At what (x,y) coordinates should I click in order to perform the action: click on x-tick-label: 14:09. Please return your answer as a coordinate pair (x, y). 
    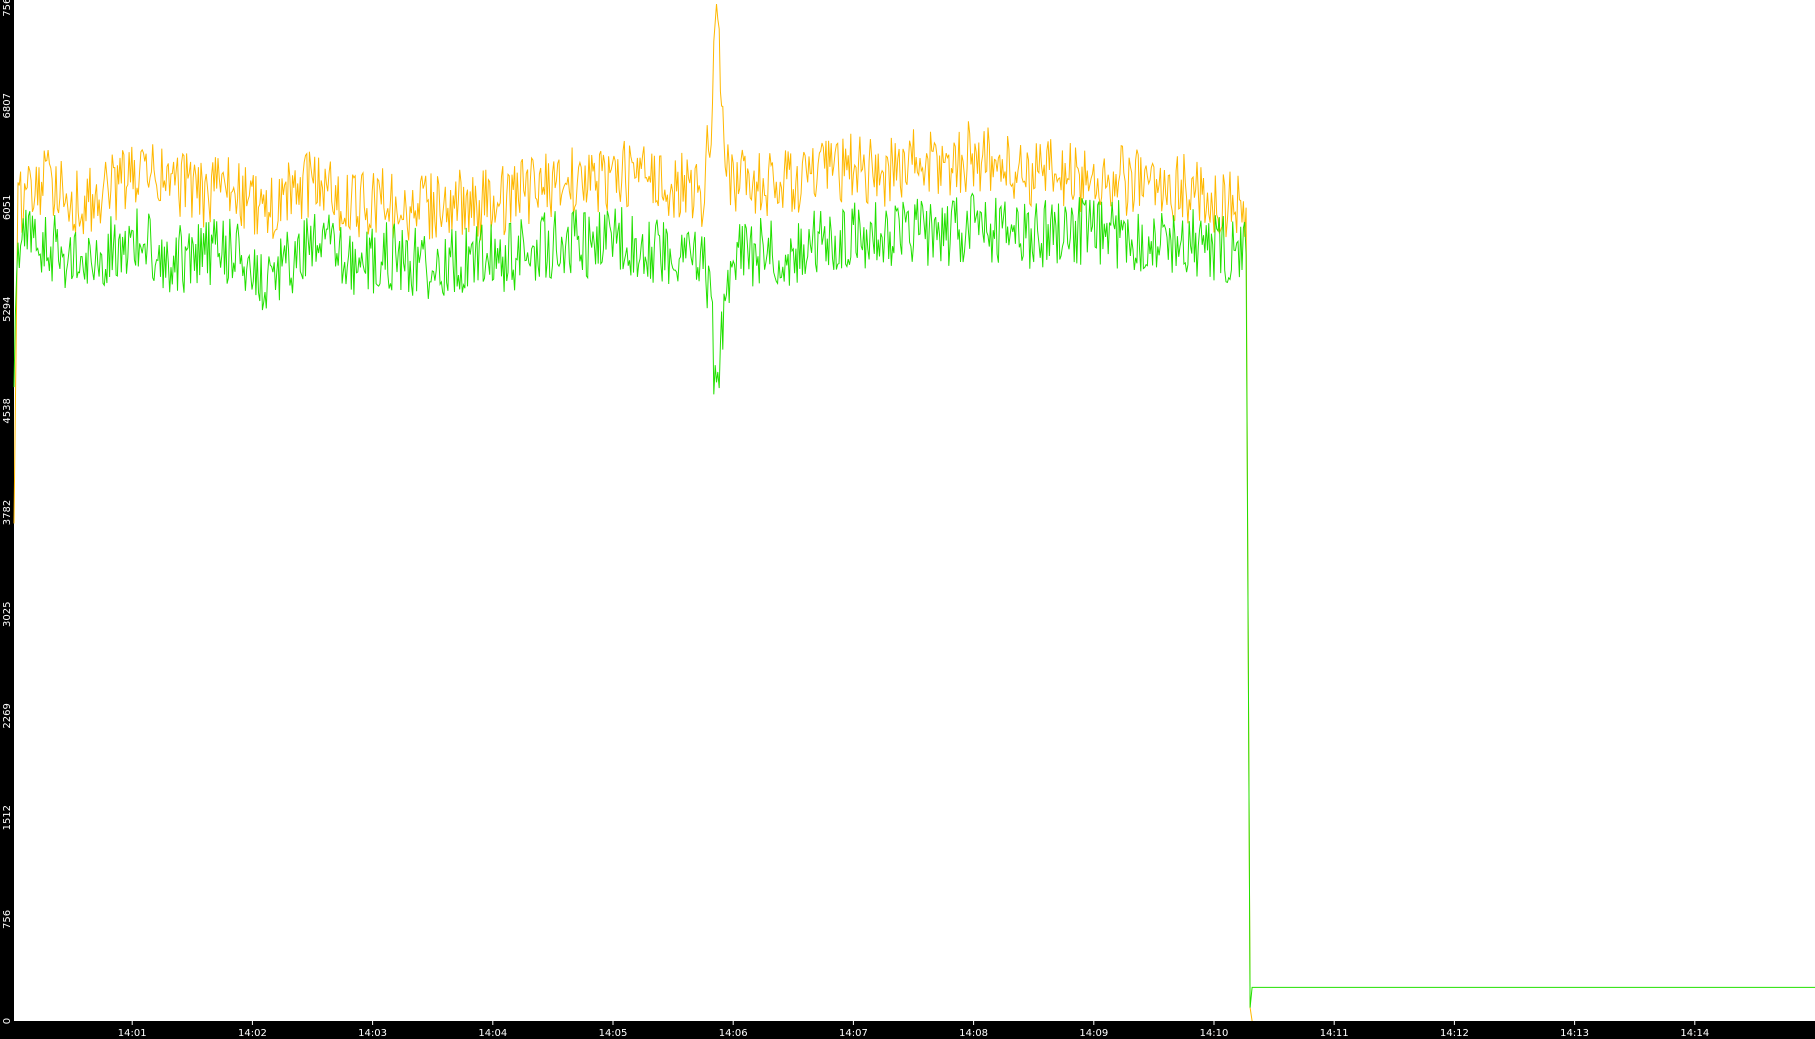
    Looking at the image, I should click on (1093, 1033).